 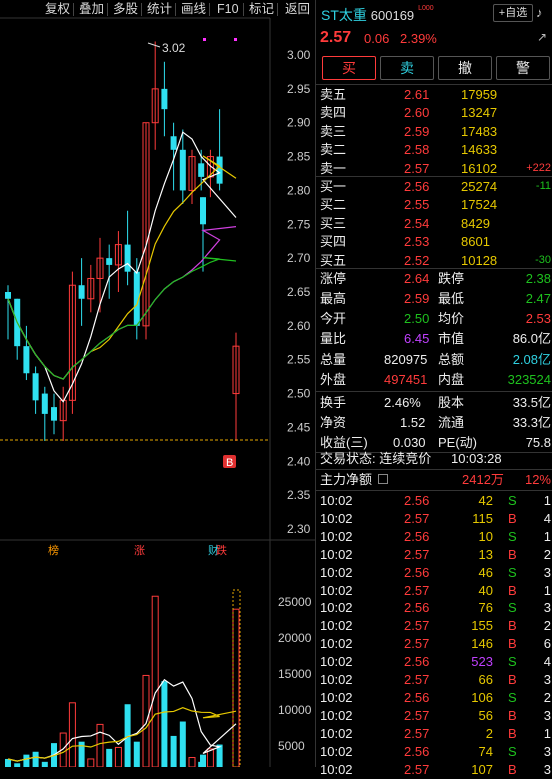 I want to click on volume-tick-label: 10000, so click(x=295, y=710).